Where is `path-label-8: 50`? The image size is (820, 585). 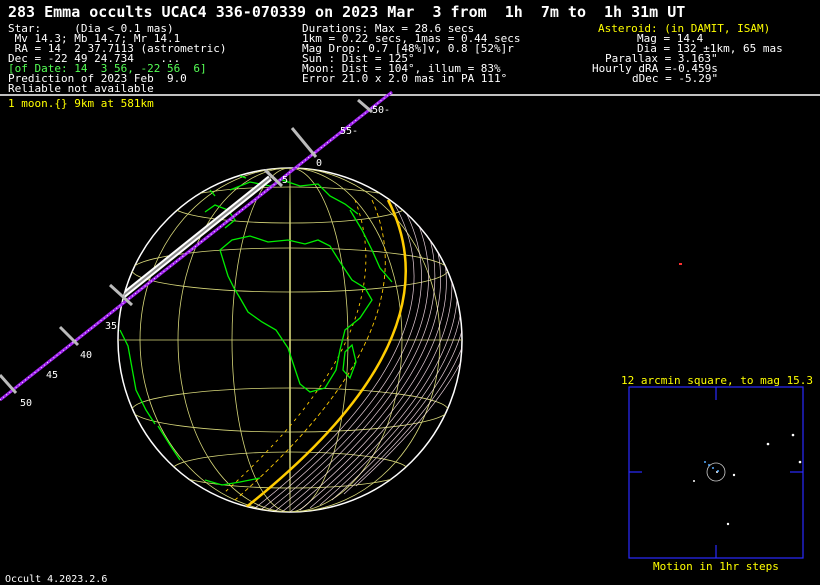 path-label-8: 50 is located at coordinates (26, 403).